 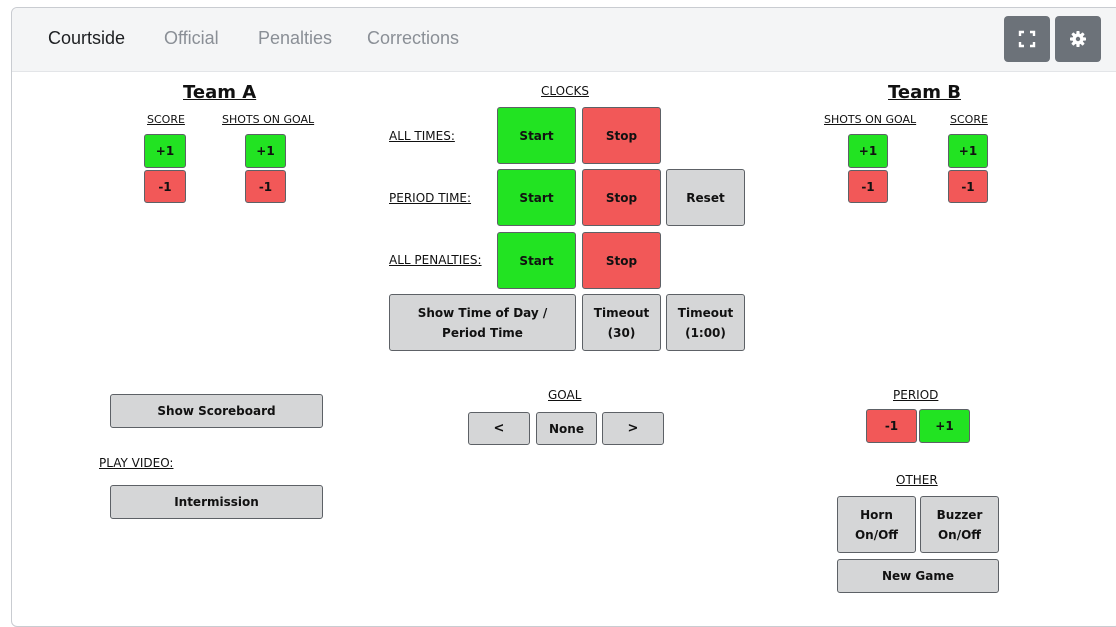 I want to click on team-b-score-label: SCORE, so click(x=969, y=119).